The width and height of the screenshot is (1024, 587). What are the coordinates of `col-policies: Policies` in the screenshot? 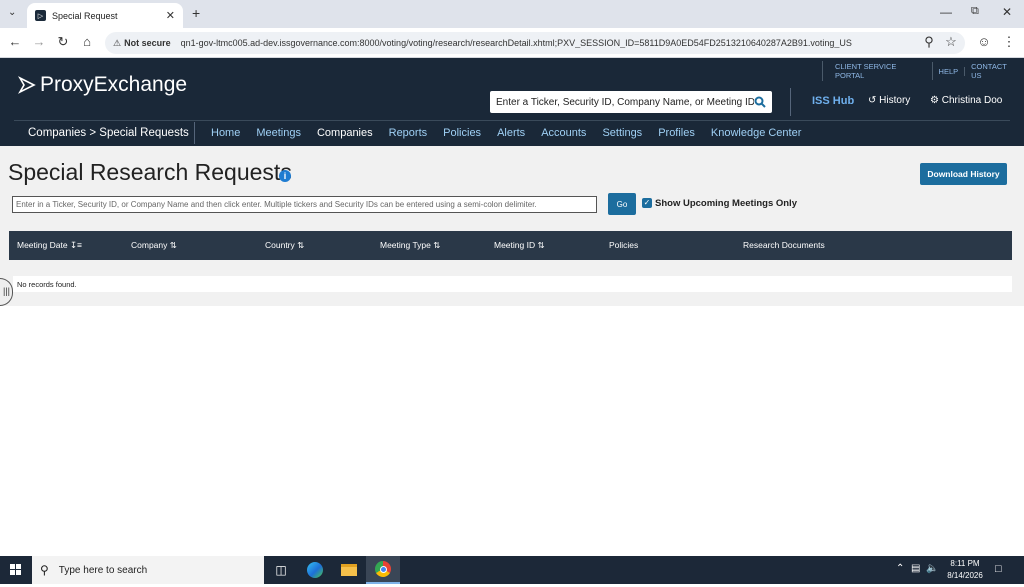 It's located at (623, 245).